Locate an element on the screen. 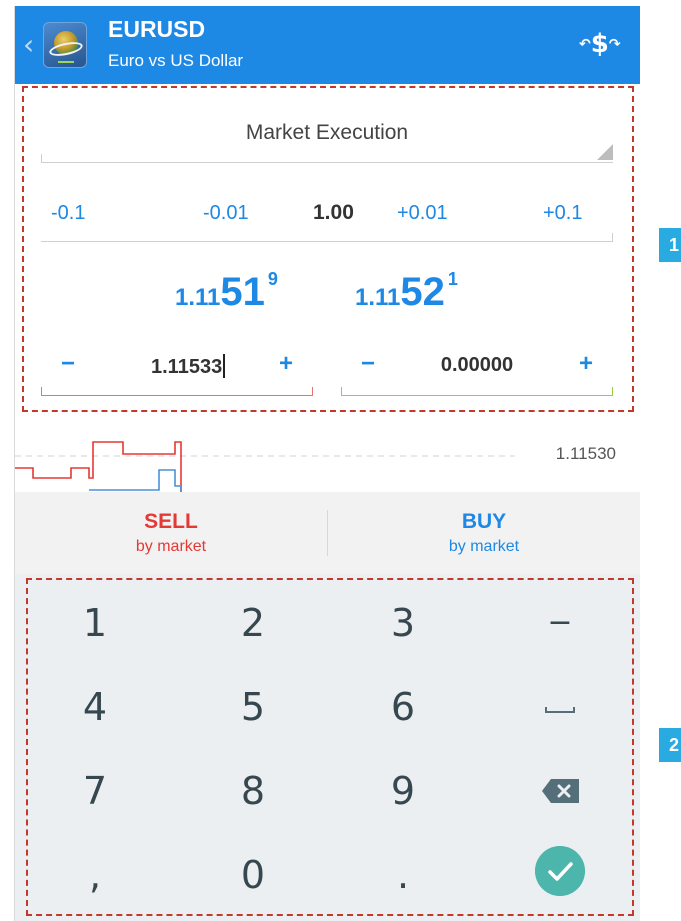  currency-exchange-icon: ↶$↷ is located at coordinates (600, 44).